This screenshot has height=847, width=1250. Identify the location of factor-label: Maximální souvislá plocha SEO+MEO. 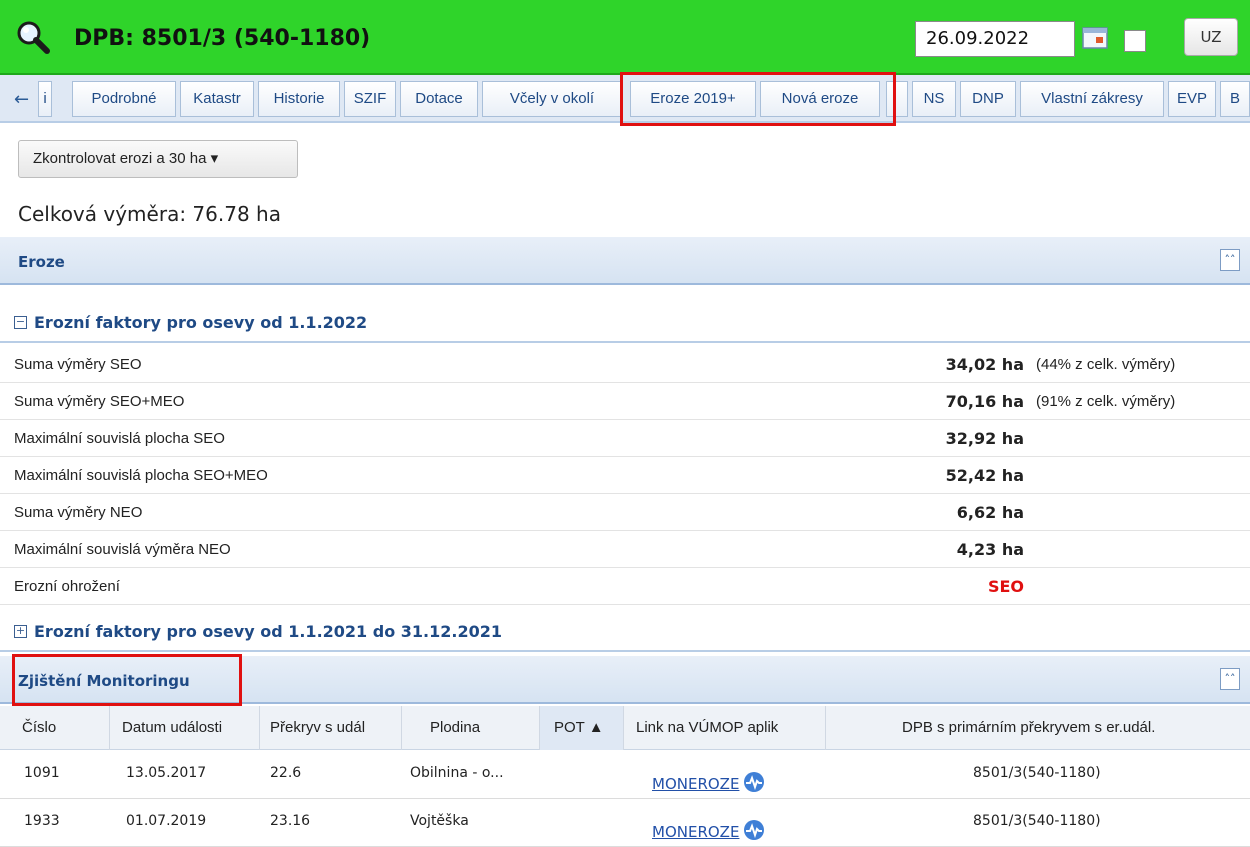
(141, 475).